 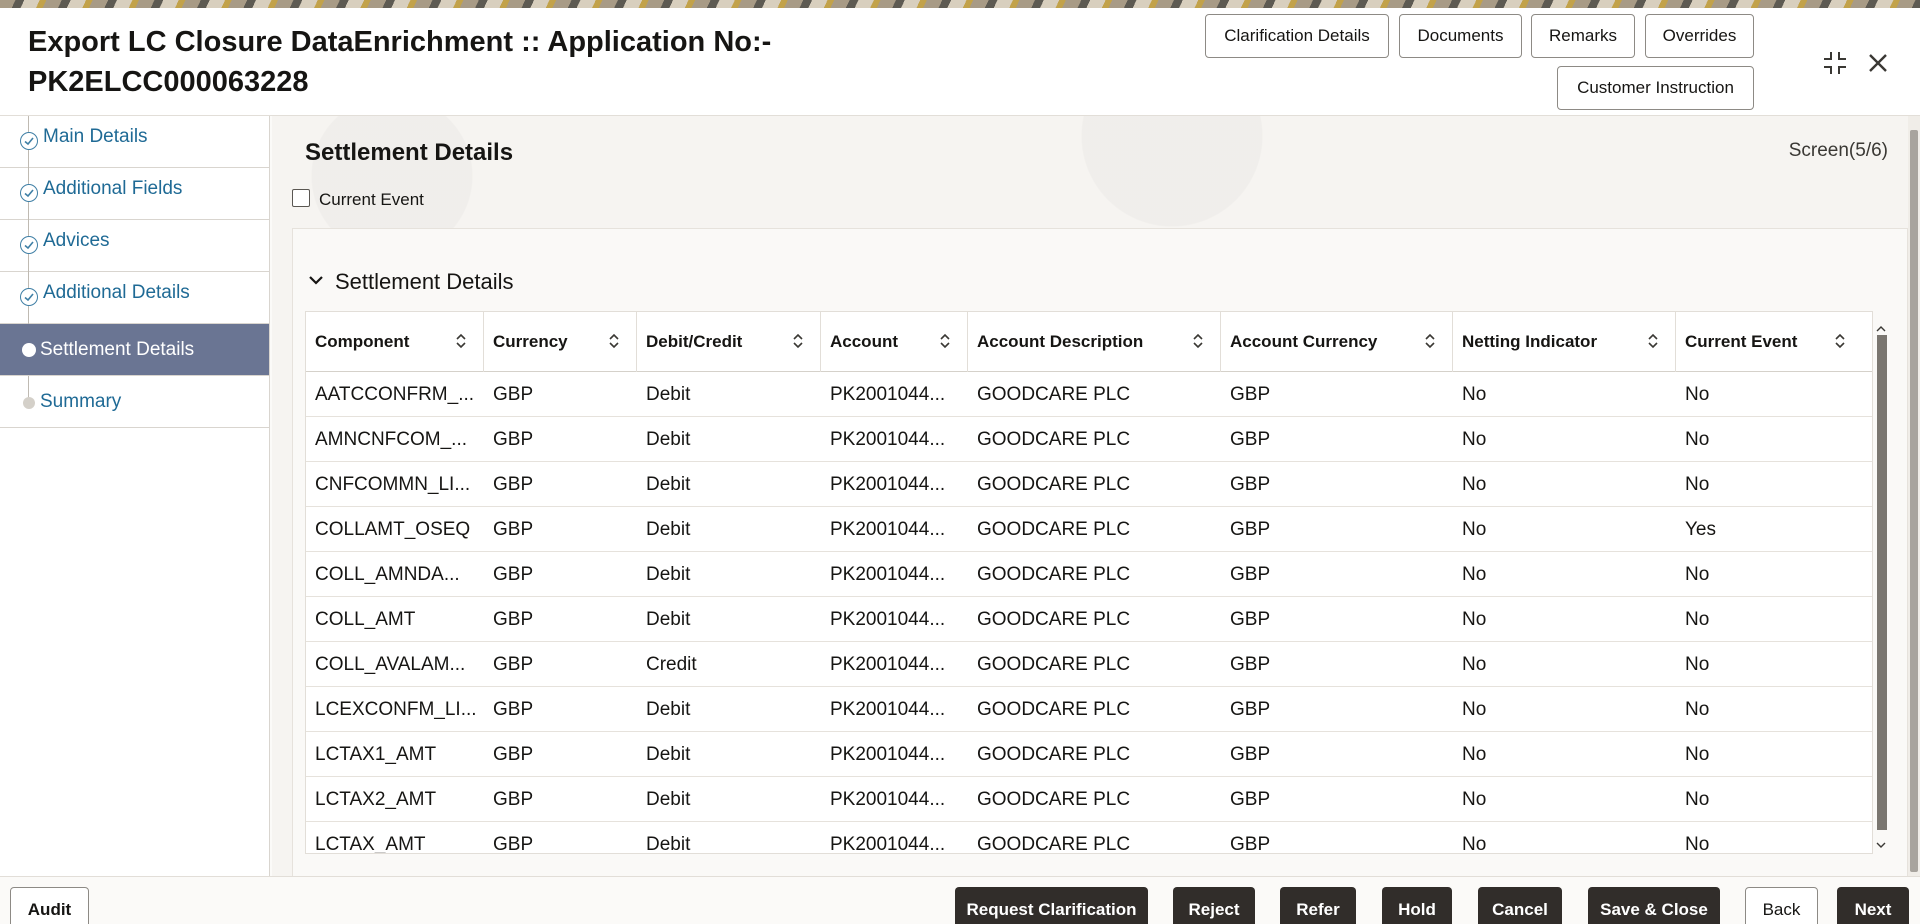 I want to click on page-scrollbar-thumb, so click(x=1914, y=501).